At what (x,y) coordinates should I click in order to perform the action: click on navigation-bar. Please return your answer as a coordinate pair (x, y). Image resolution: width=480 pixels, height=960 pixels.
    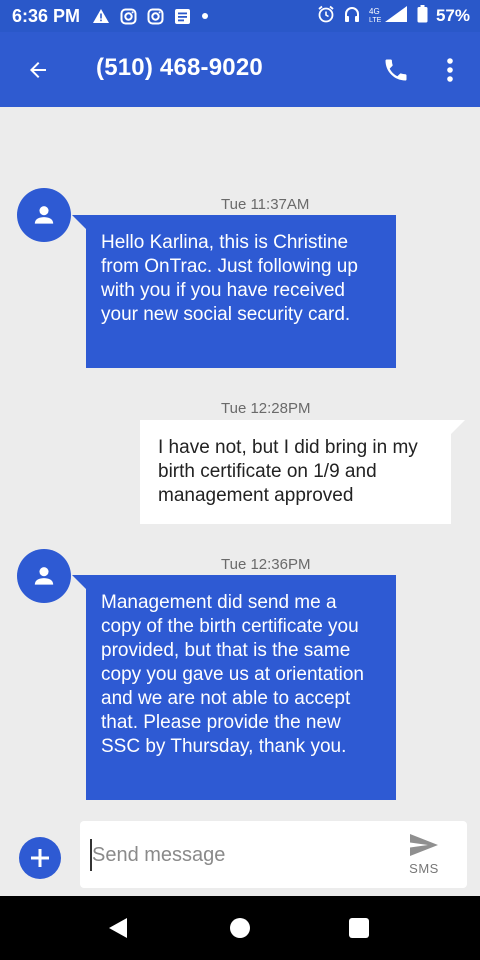
    Looking at the image, I should click on (240, 928).